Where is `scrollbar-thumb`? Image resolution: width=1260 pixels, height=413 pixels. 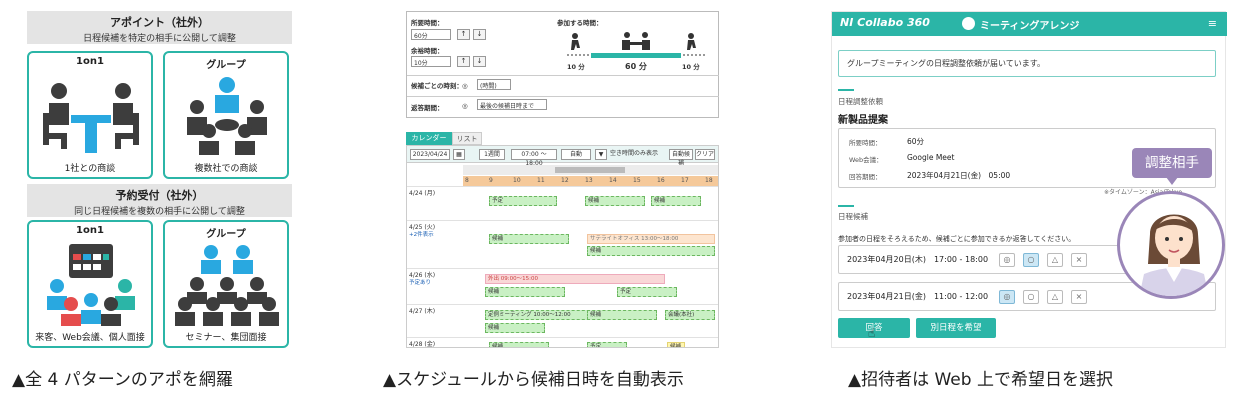 scrollbar-thumb is located at coordinates (590, 170).